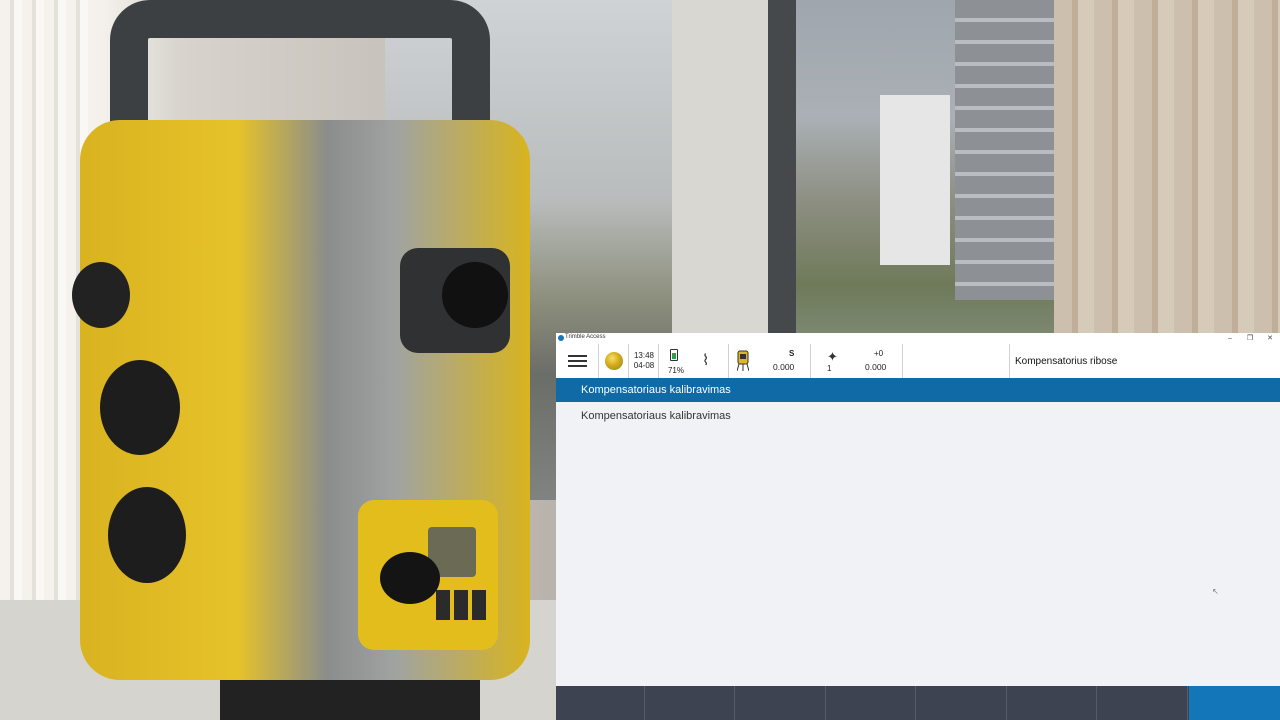 The image size is (1280, 720). I want to click on close-button: ✕, so click(1270, 338).